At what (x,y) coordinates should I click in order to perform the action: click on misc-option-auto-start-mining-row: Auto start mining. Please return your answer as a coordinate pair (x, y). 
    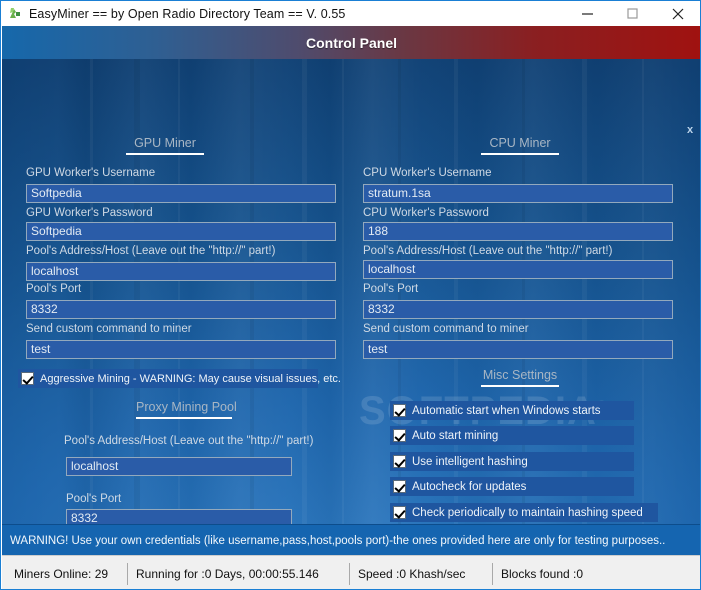
    Looking at the image, I should click on (512, 435).